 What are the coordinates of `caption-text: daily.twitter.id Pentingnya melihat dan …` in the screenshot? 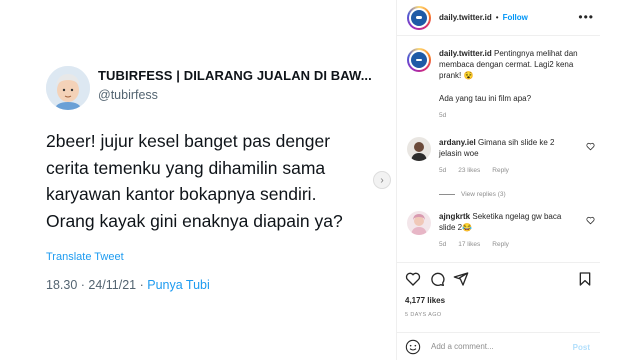 It's located at (518, 64).